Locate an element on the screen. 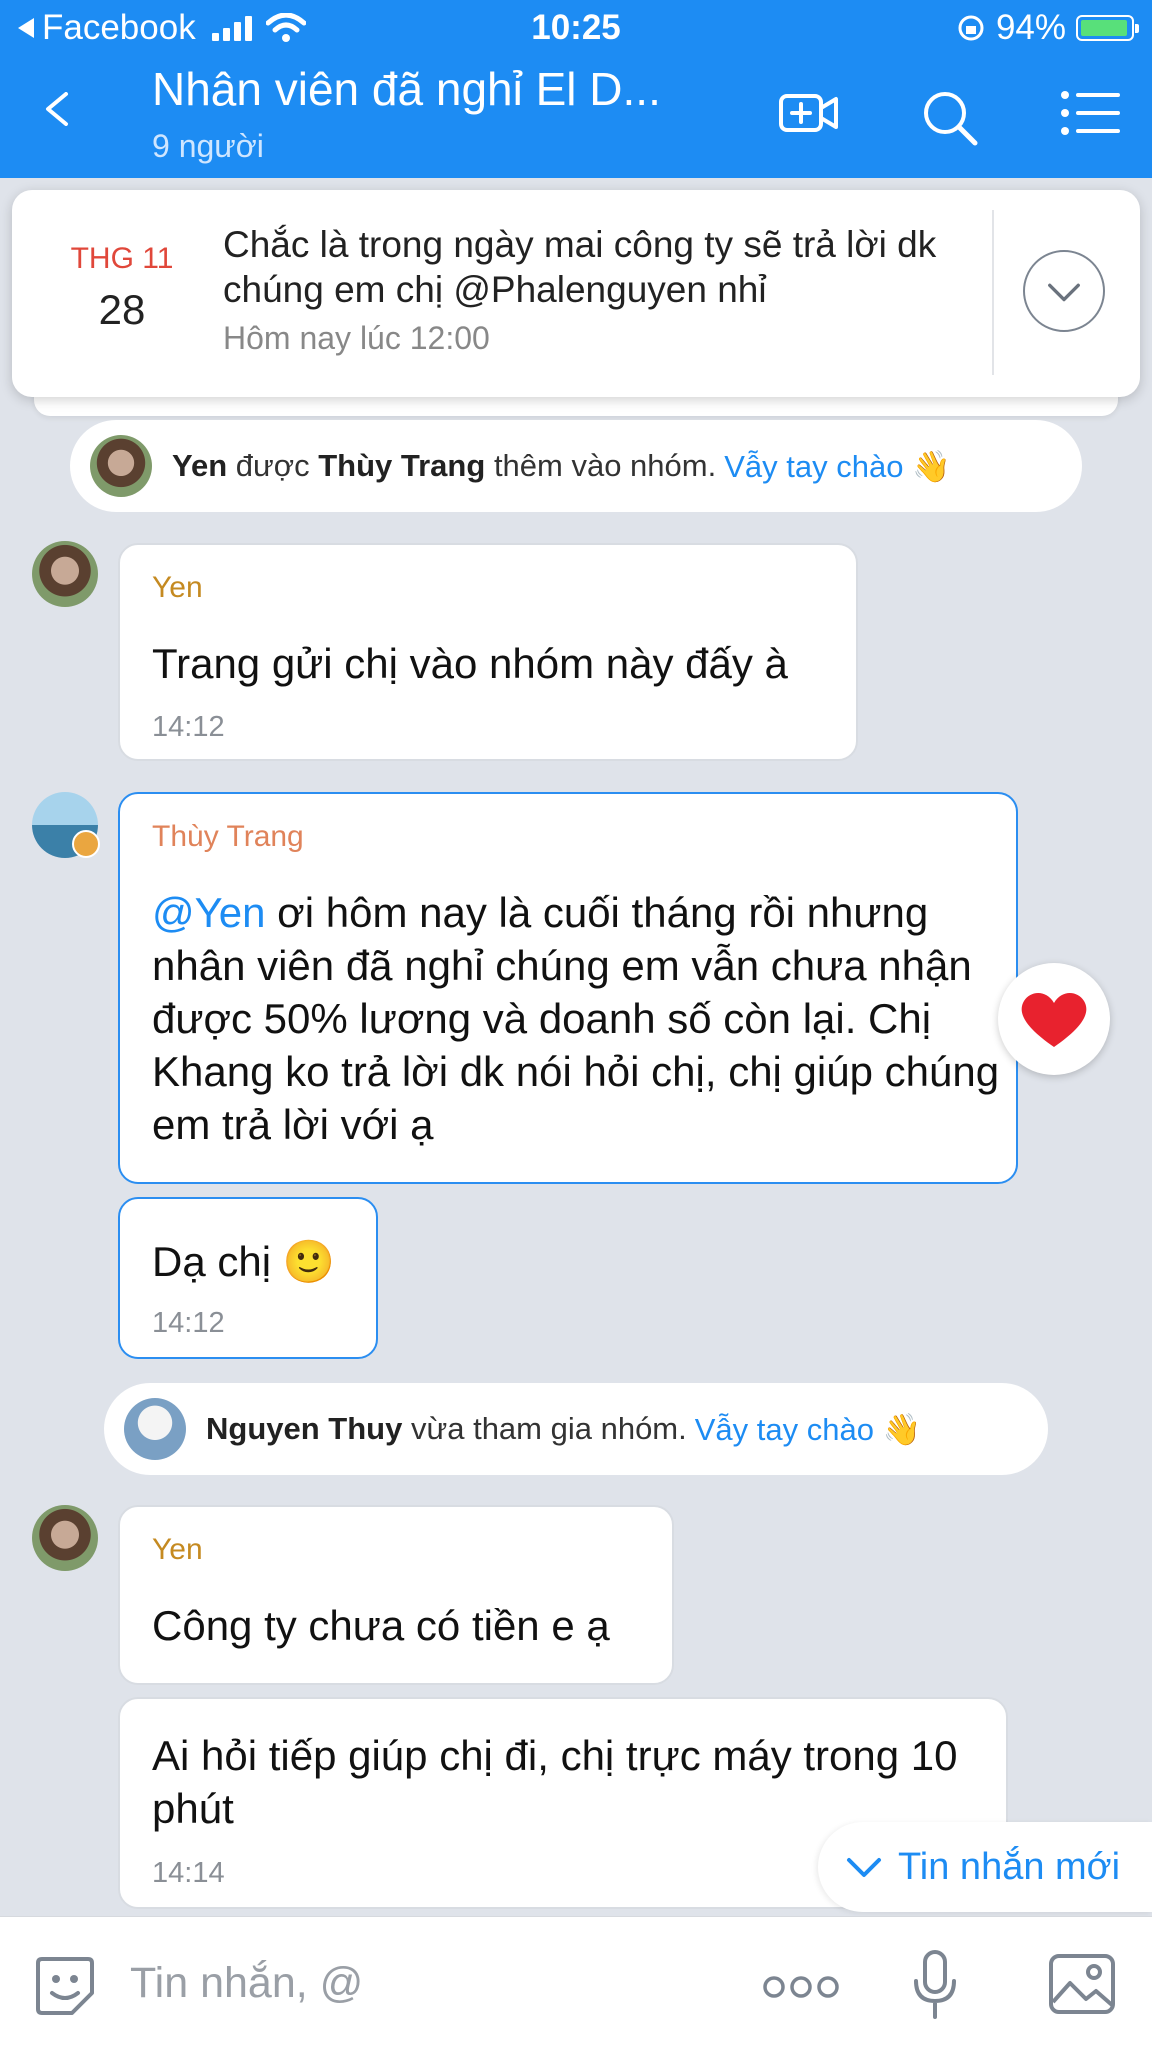  heart-icon is located at coordinates (1054, 1020).